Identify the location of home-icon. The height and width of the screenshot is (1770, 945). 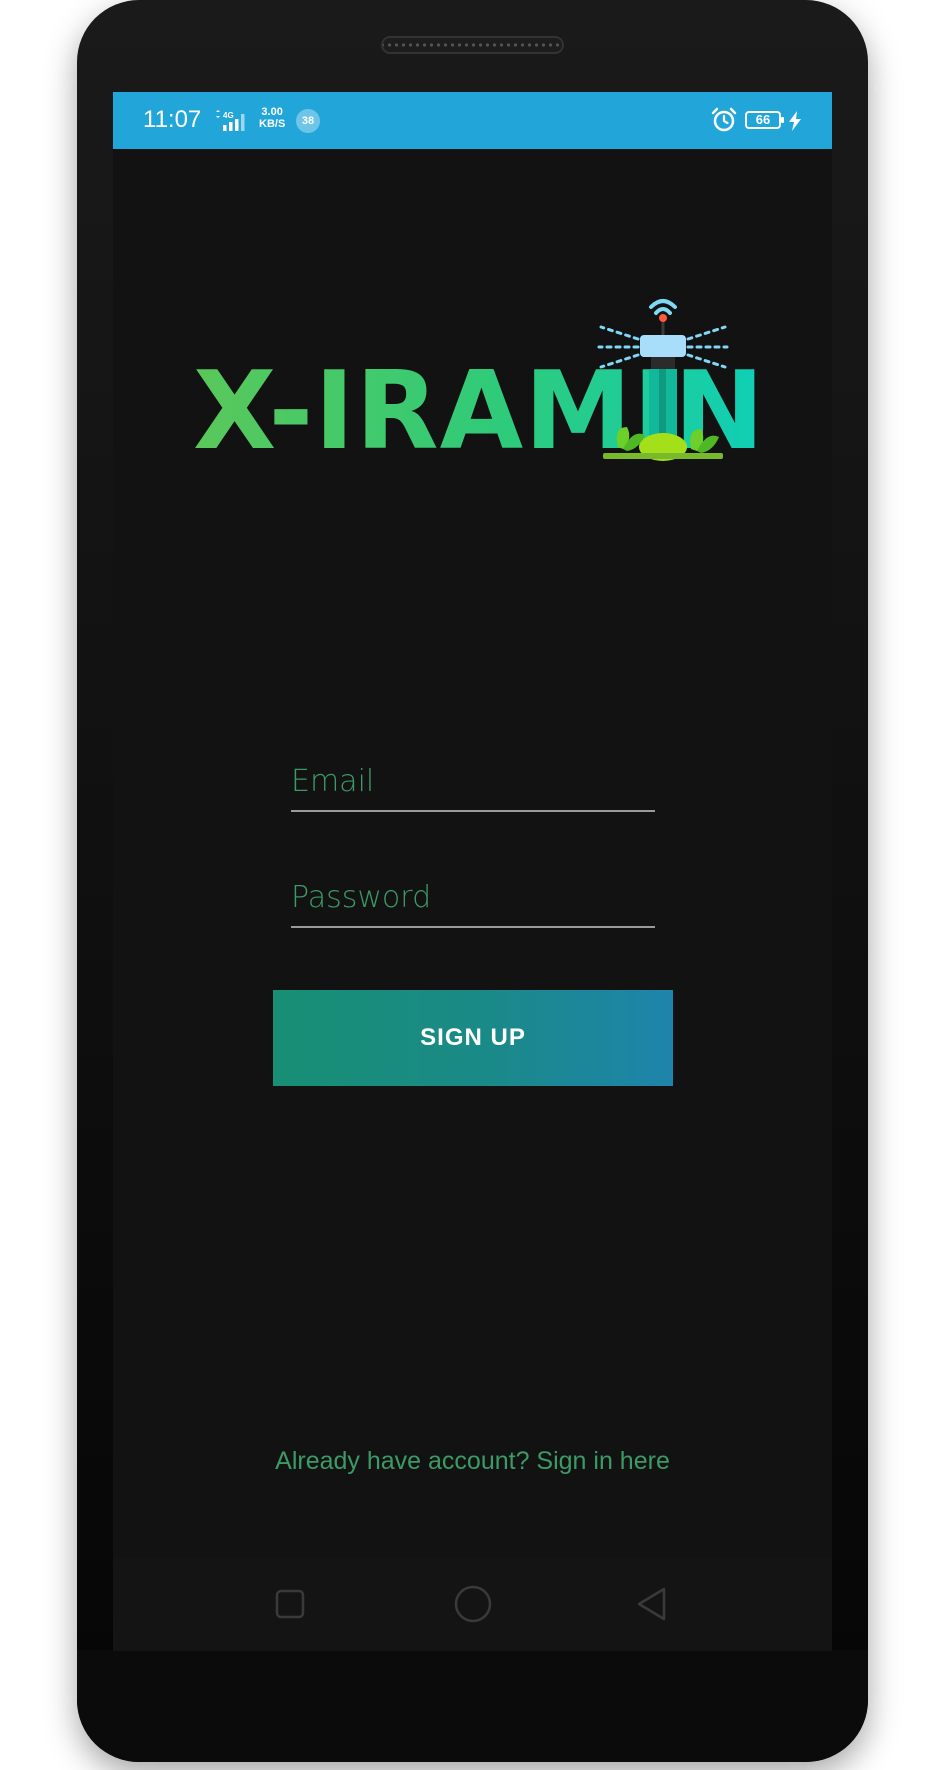
(473, 1604).